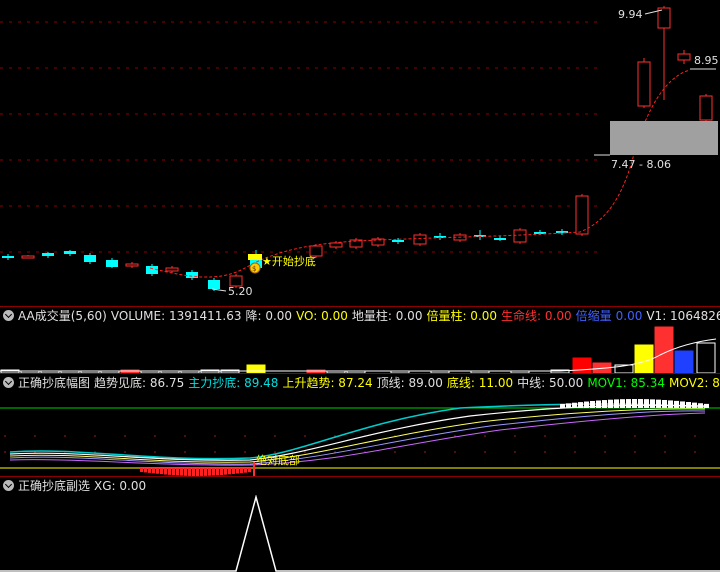 The width and height of the screenshot is (720, 572). What do you see at coordinates (694, 383) in the screenshot?
I see `indicator-legend-item-7: MOV2: 86.75` at bounding box center [694, 383].